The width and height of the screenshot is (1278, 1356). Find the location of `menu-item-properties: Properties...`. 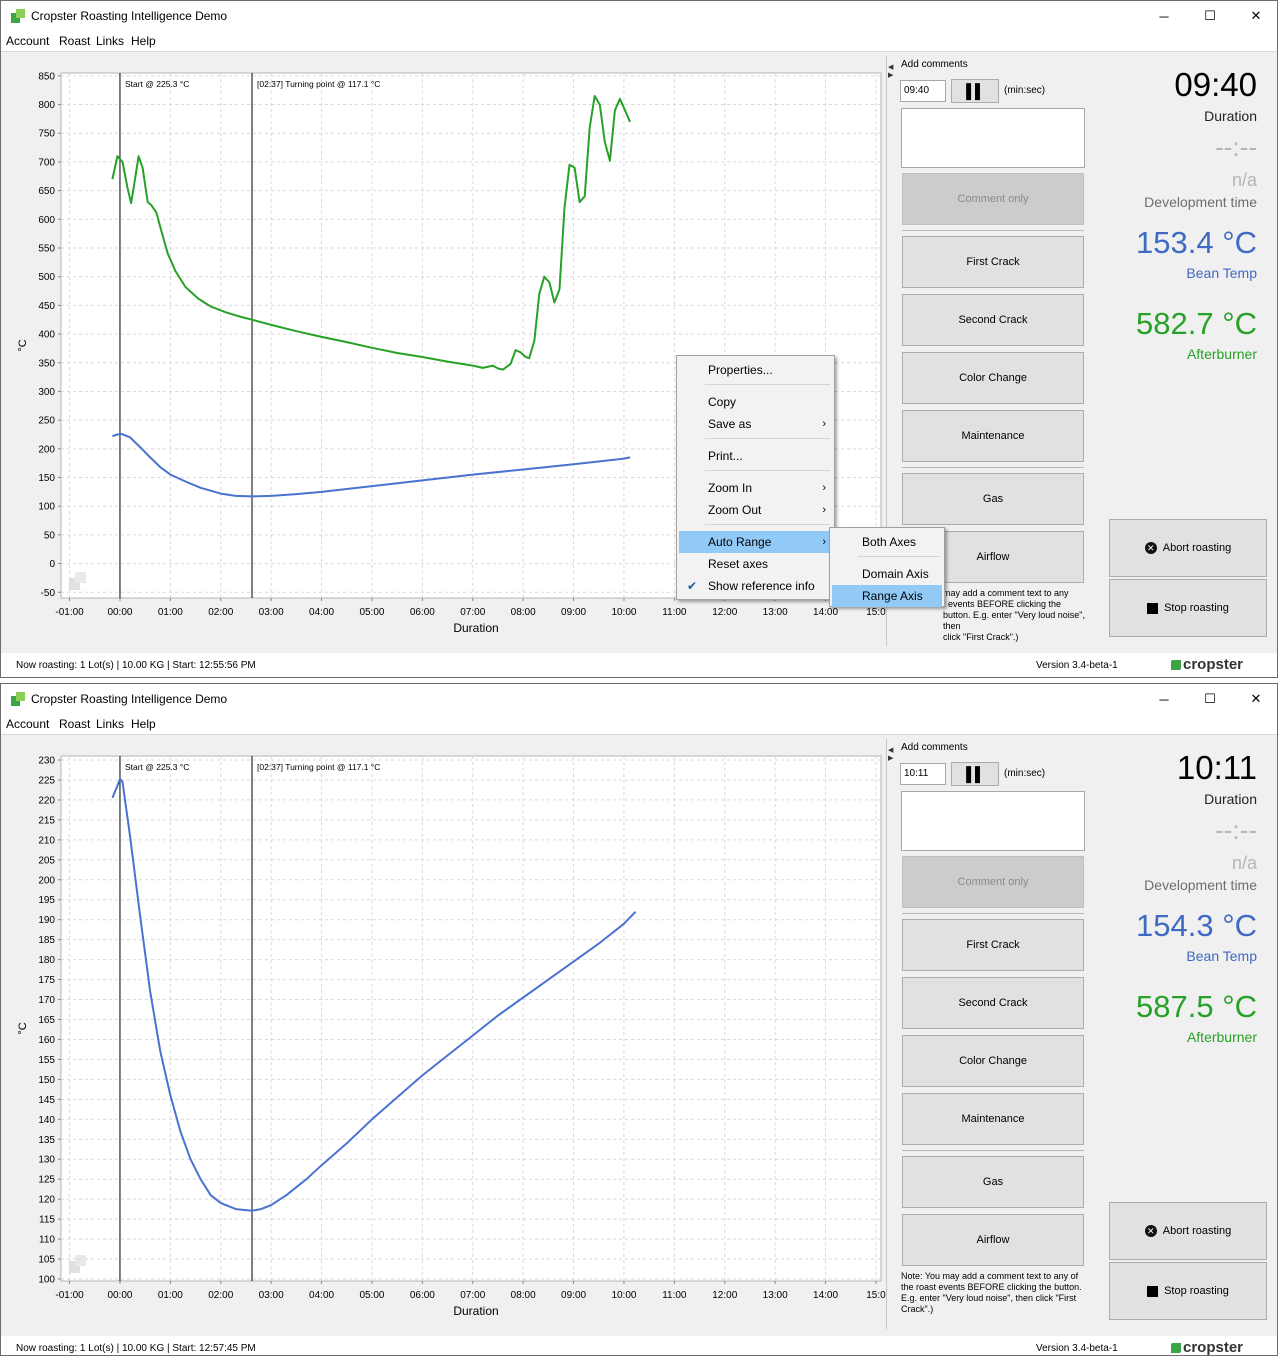

menu-item-properties: Properties... is located at coordinates (755, 370).